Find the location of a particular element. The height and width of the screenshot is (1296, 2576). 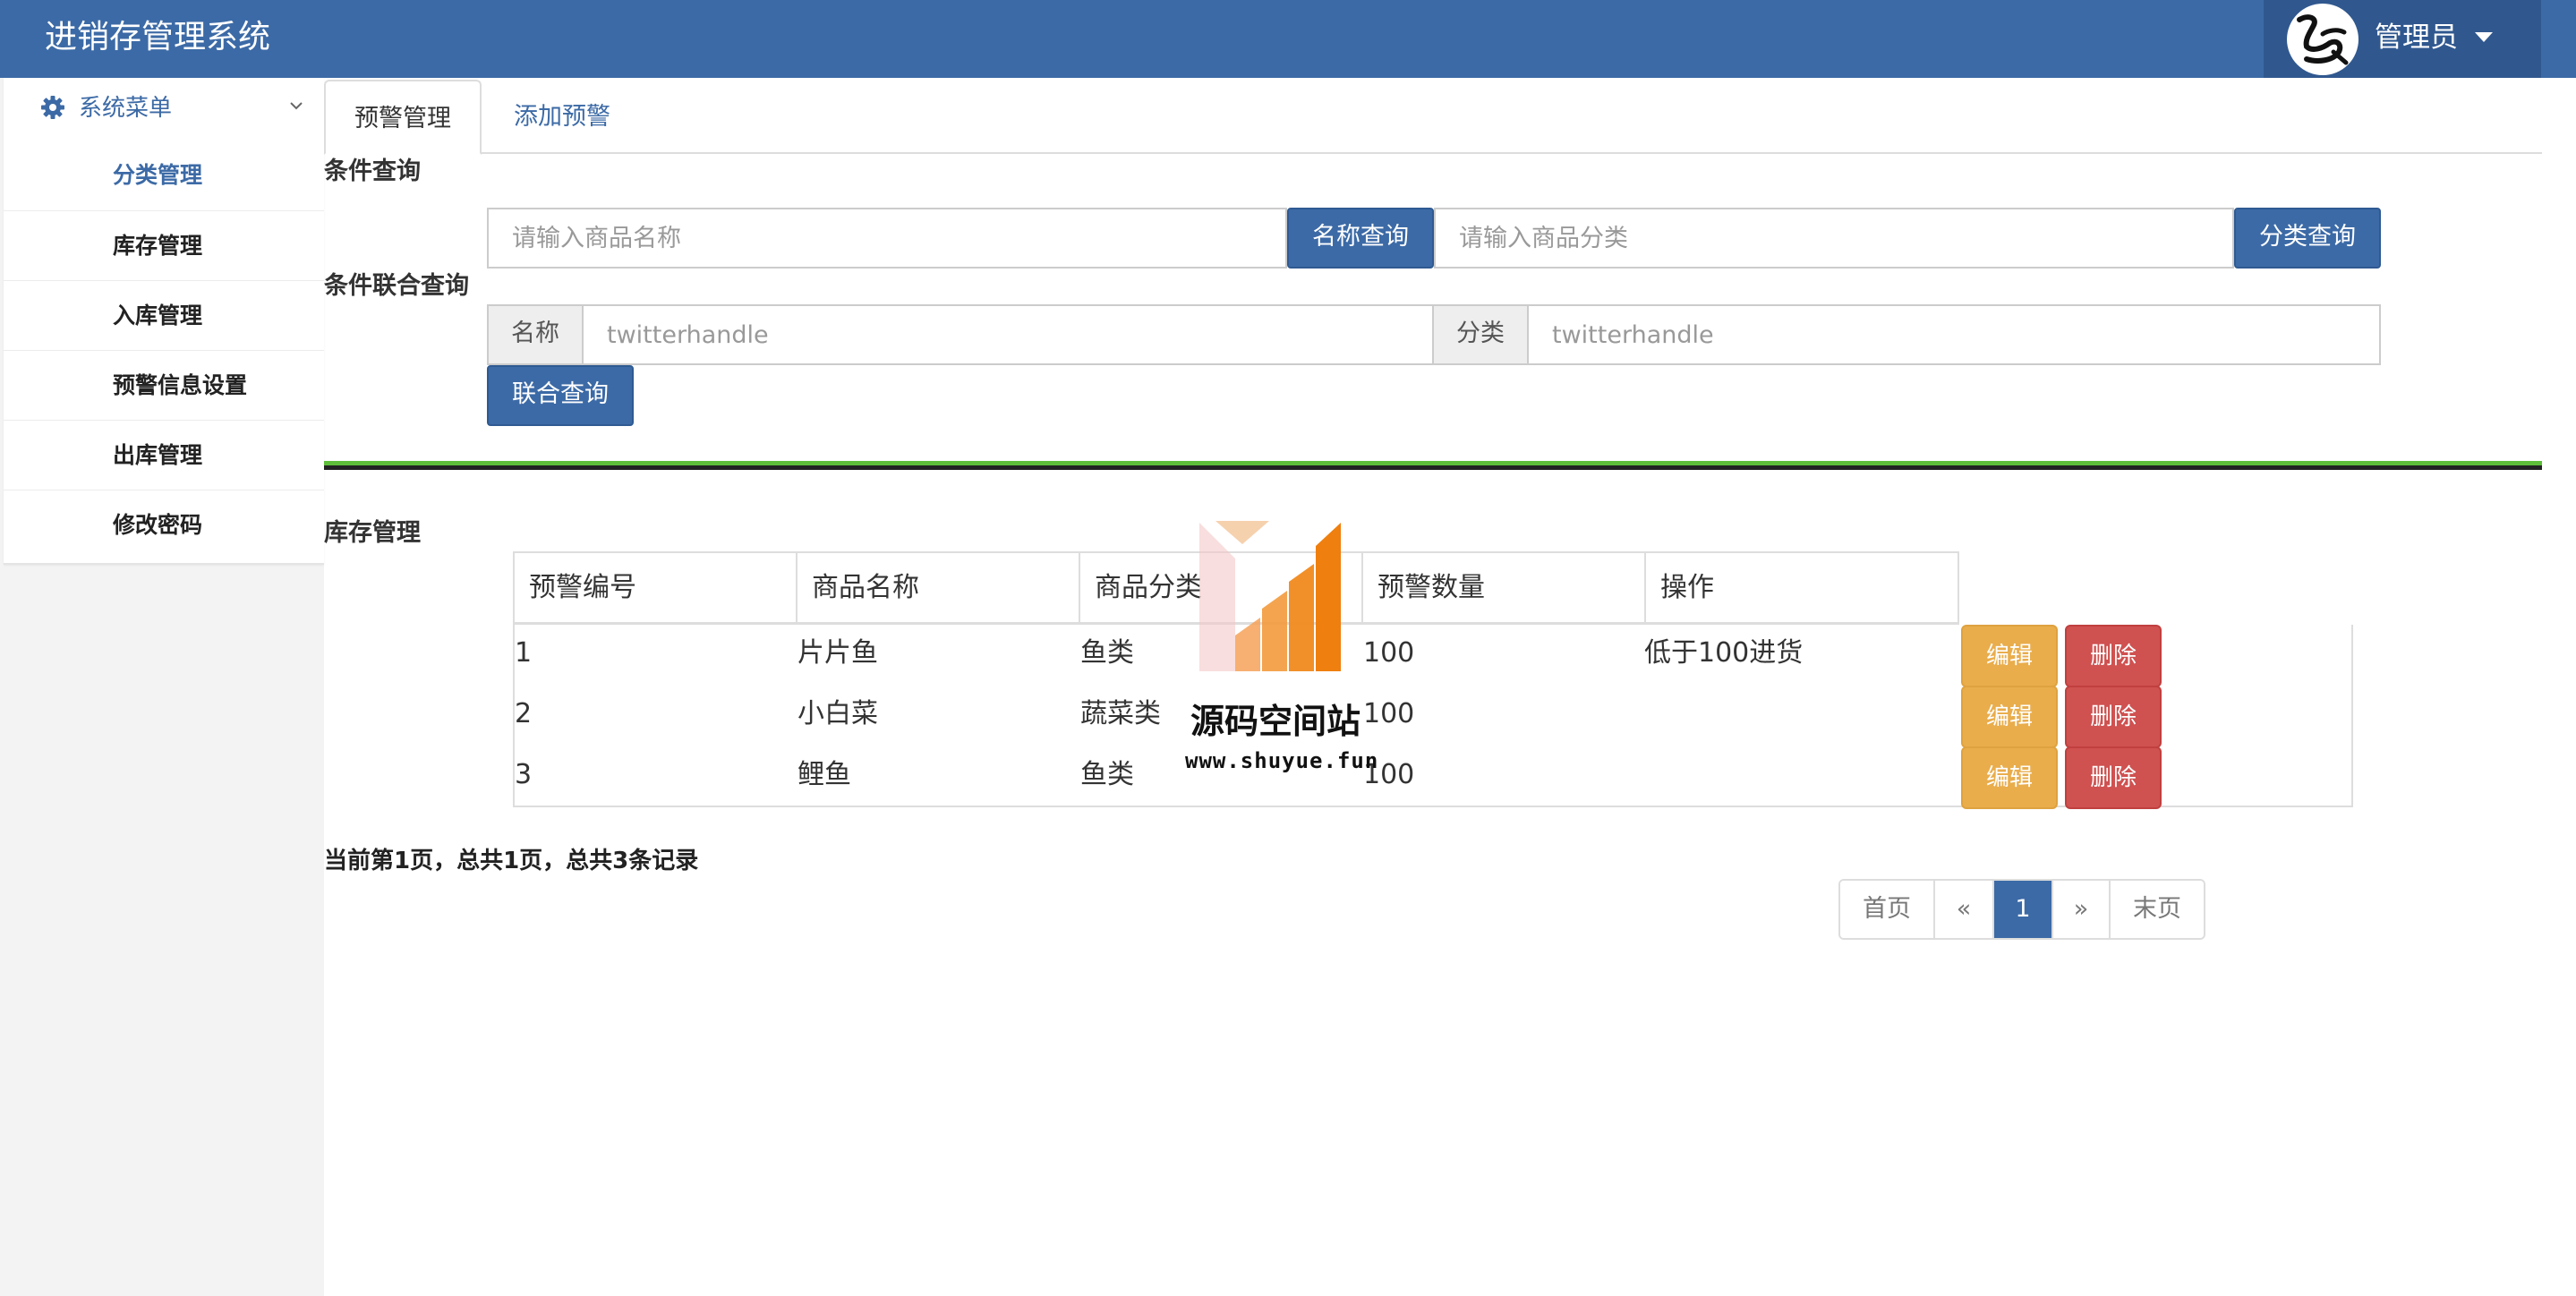

name-addon: 名称 is located at coordinates (535, 335).